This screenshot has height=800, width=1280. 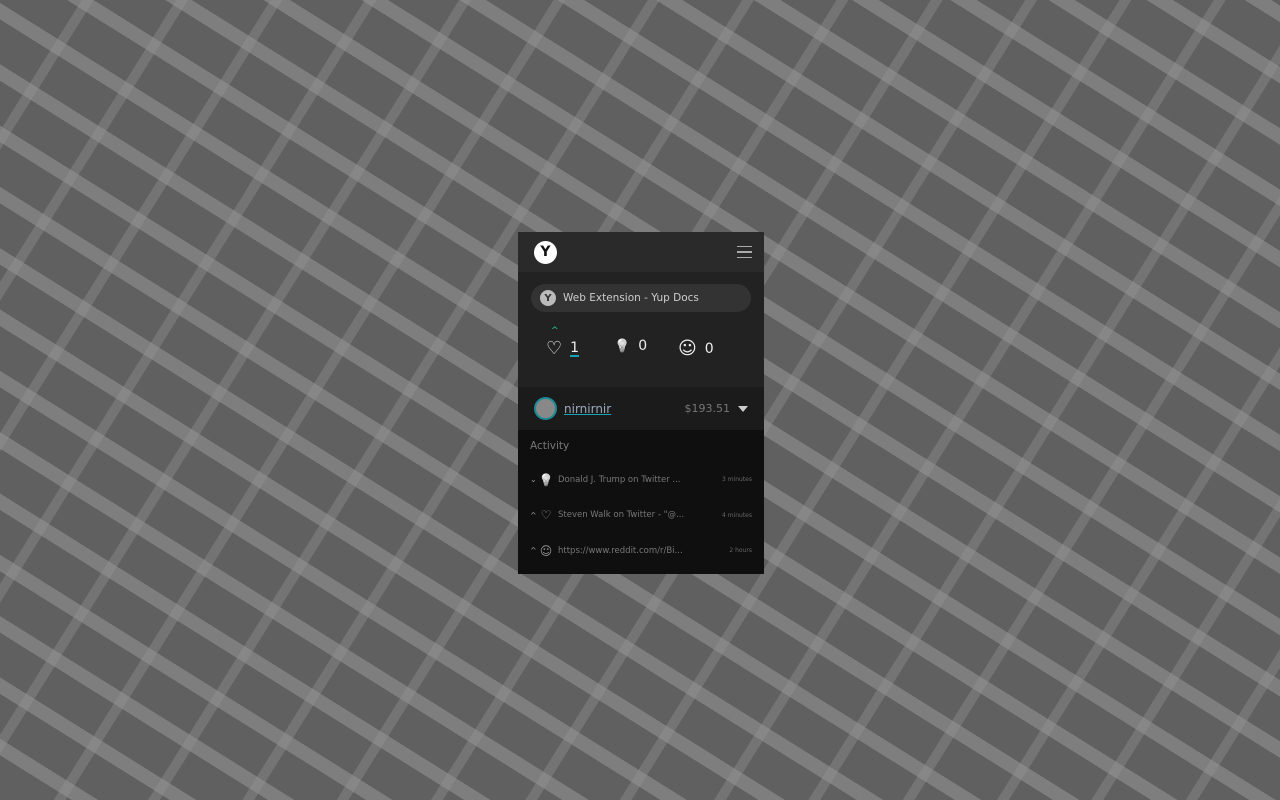 I want to click on activity-time: 2 hours, so click(x=740, y=551).